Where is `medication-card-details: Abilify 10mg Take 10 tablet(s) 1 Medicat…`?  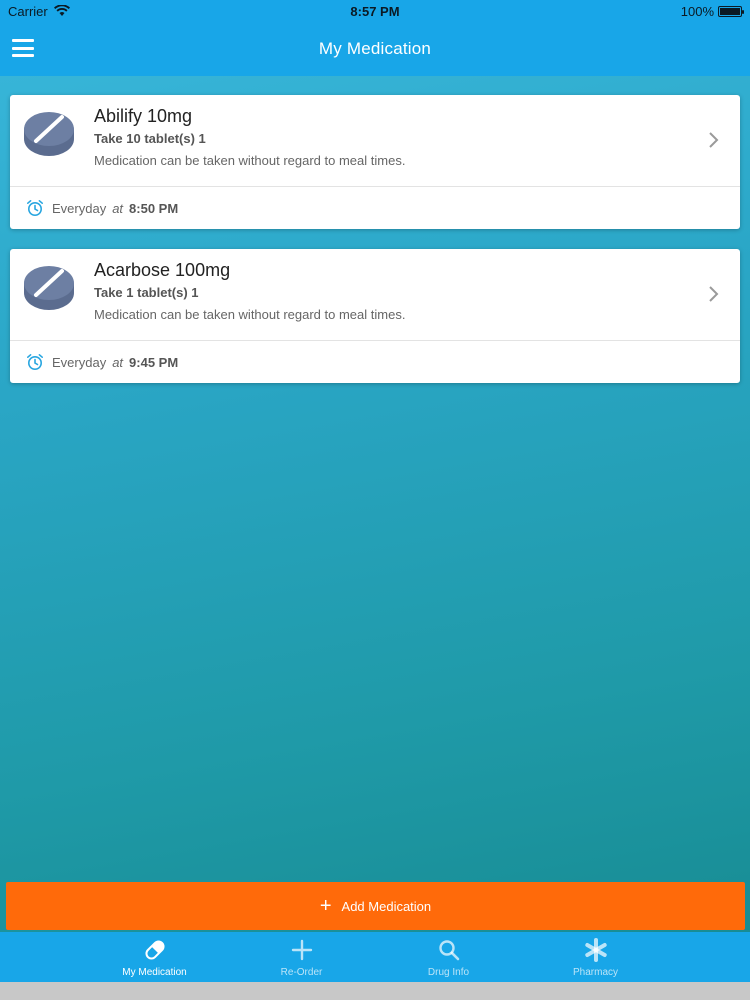
medication-card-details: Abilify 10mg Take 10 tablet(s) 1 Medicat… is located at coordinates (375, 141).